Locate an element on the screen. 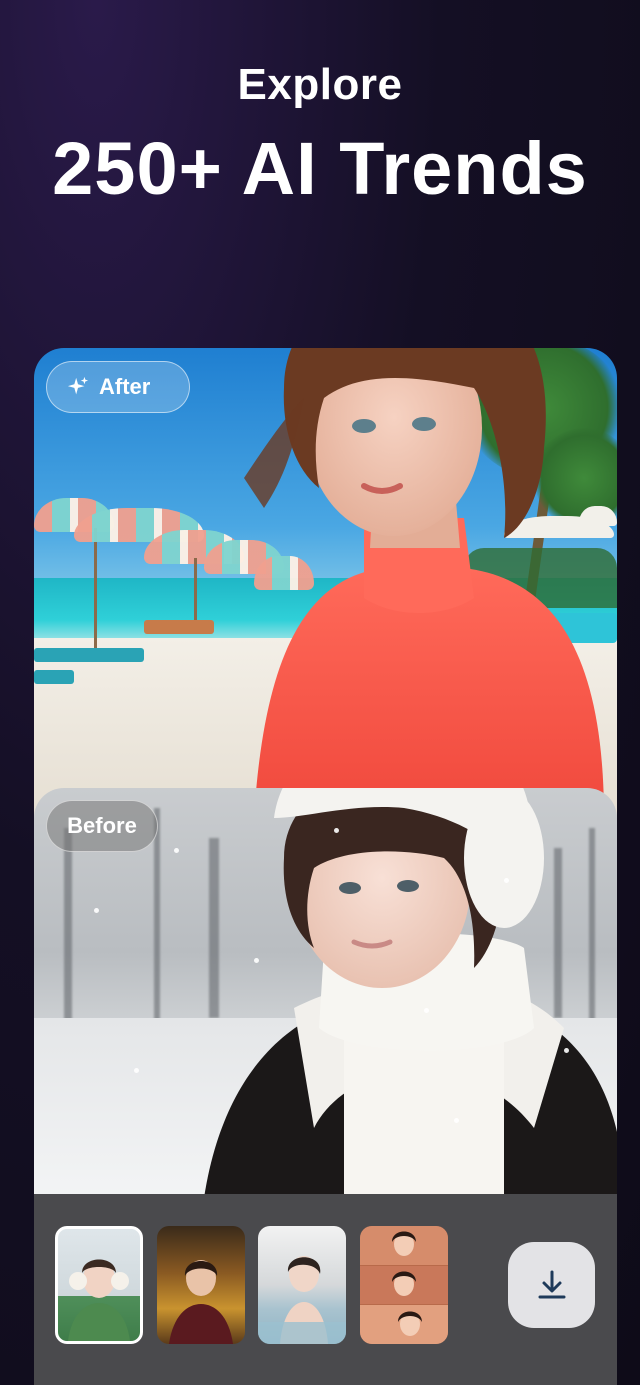  after-badge: After is located at coordinates (118, 387).